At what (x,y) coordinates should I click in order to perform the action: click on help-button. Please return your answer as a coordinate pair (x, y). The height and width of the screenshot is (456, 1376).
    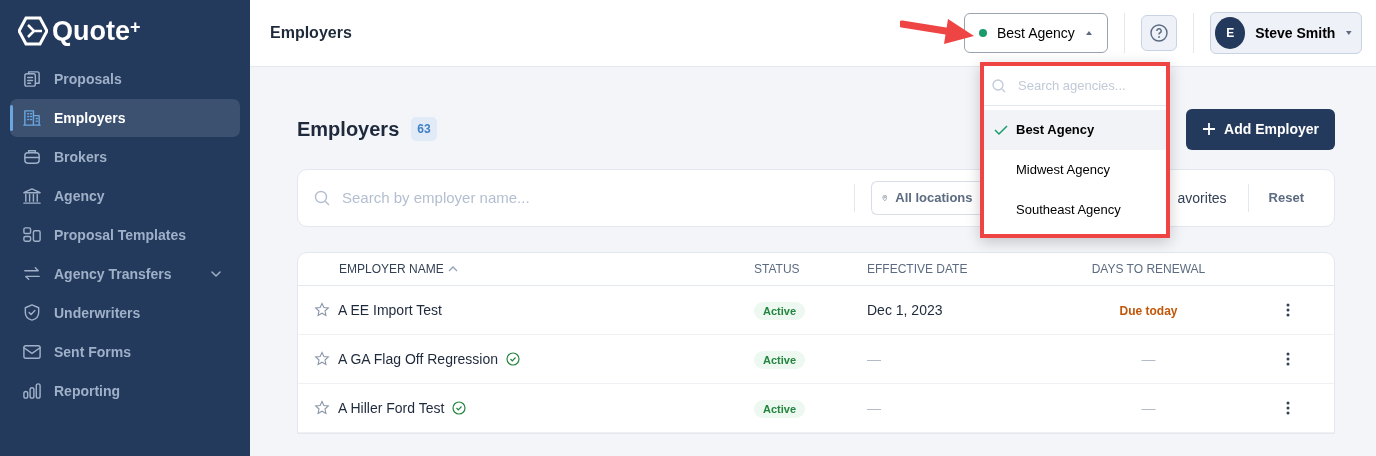
    Looking at the image, I should click on (1159, 33).